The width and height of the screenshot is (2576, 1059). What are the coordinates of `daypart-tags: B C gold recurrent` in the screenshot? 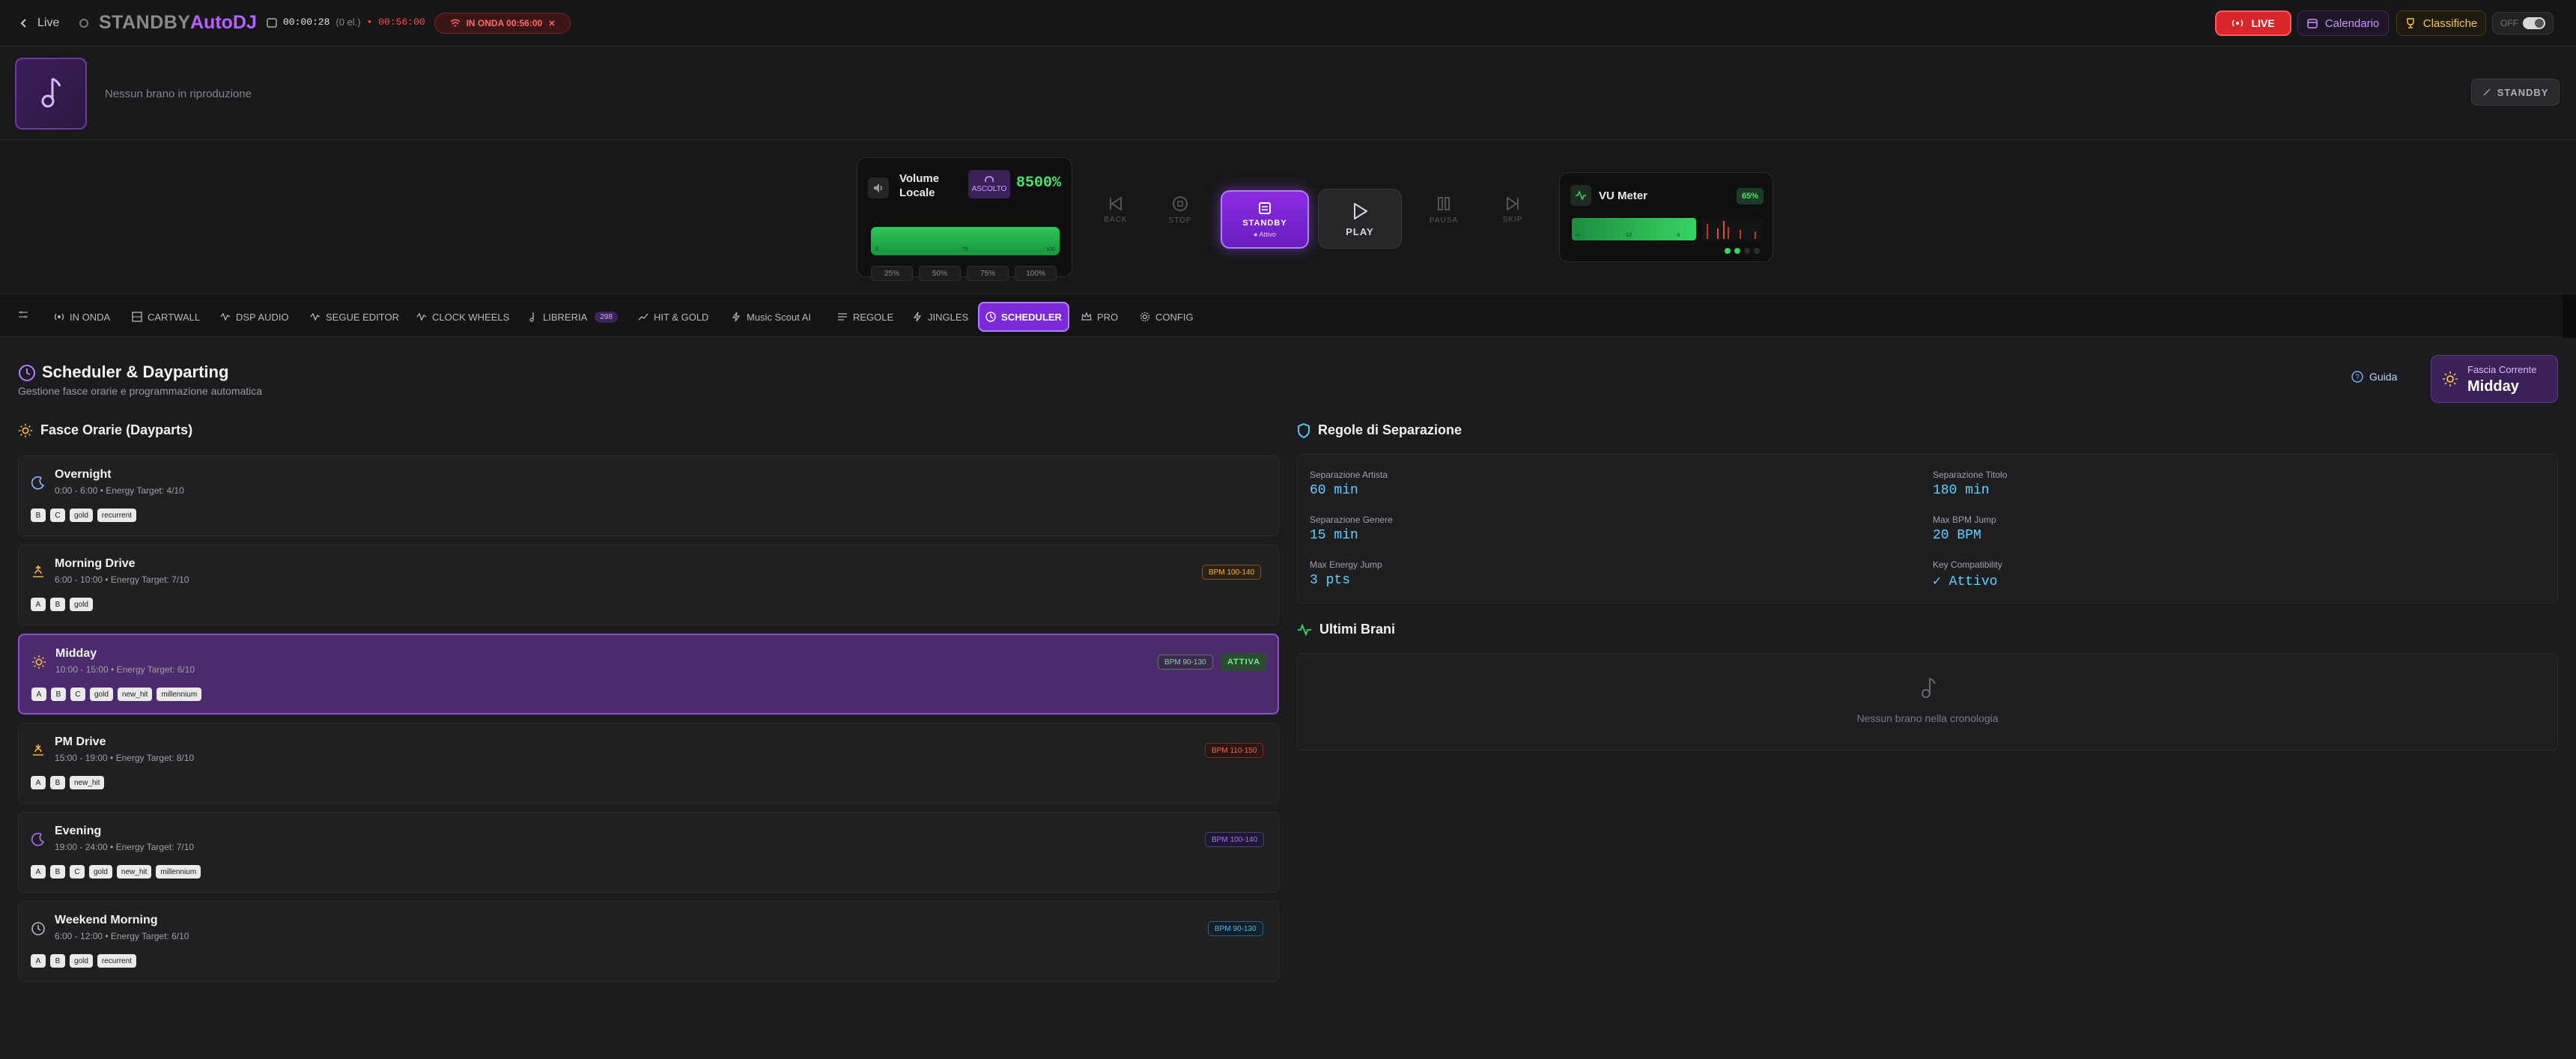 It's located at (83, 515).